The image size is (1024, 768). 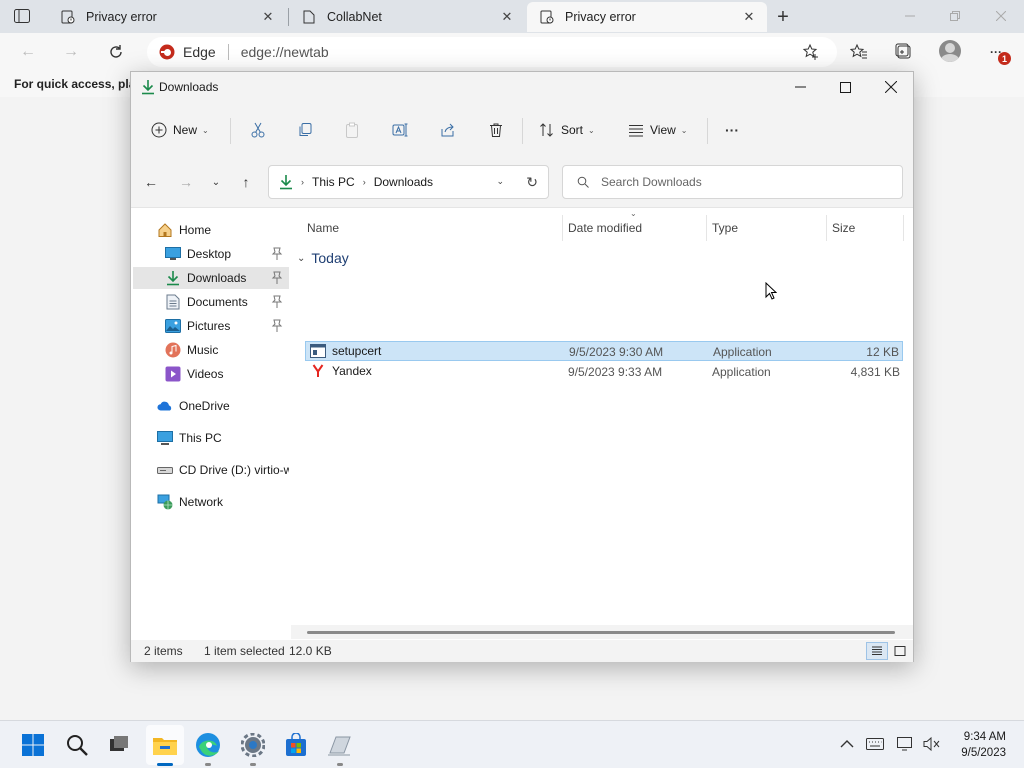 What do you see at coordinates (859, 52) in the screenshot?
I see `favorites-icon` at bounding box center [859, 52].